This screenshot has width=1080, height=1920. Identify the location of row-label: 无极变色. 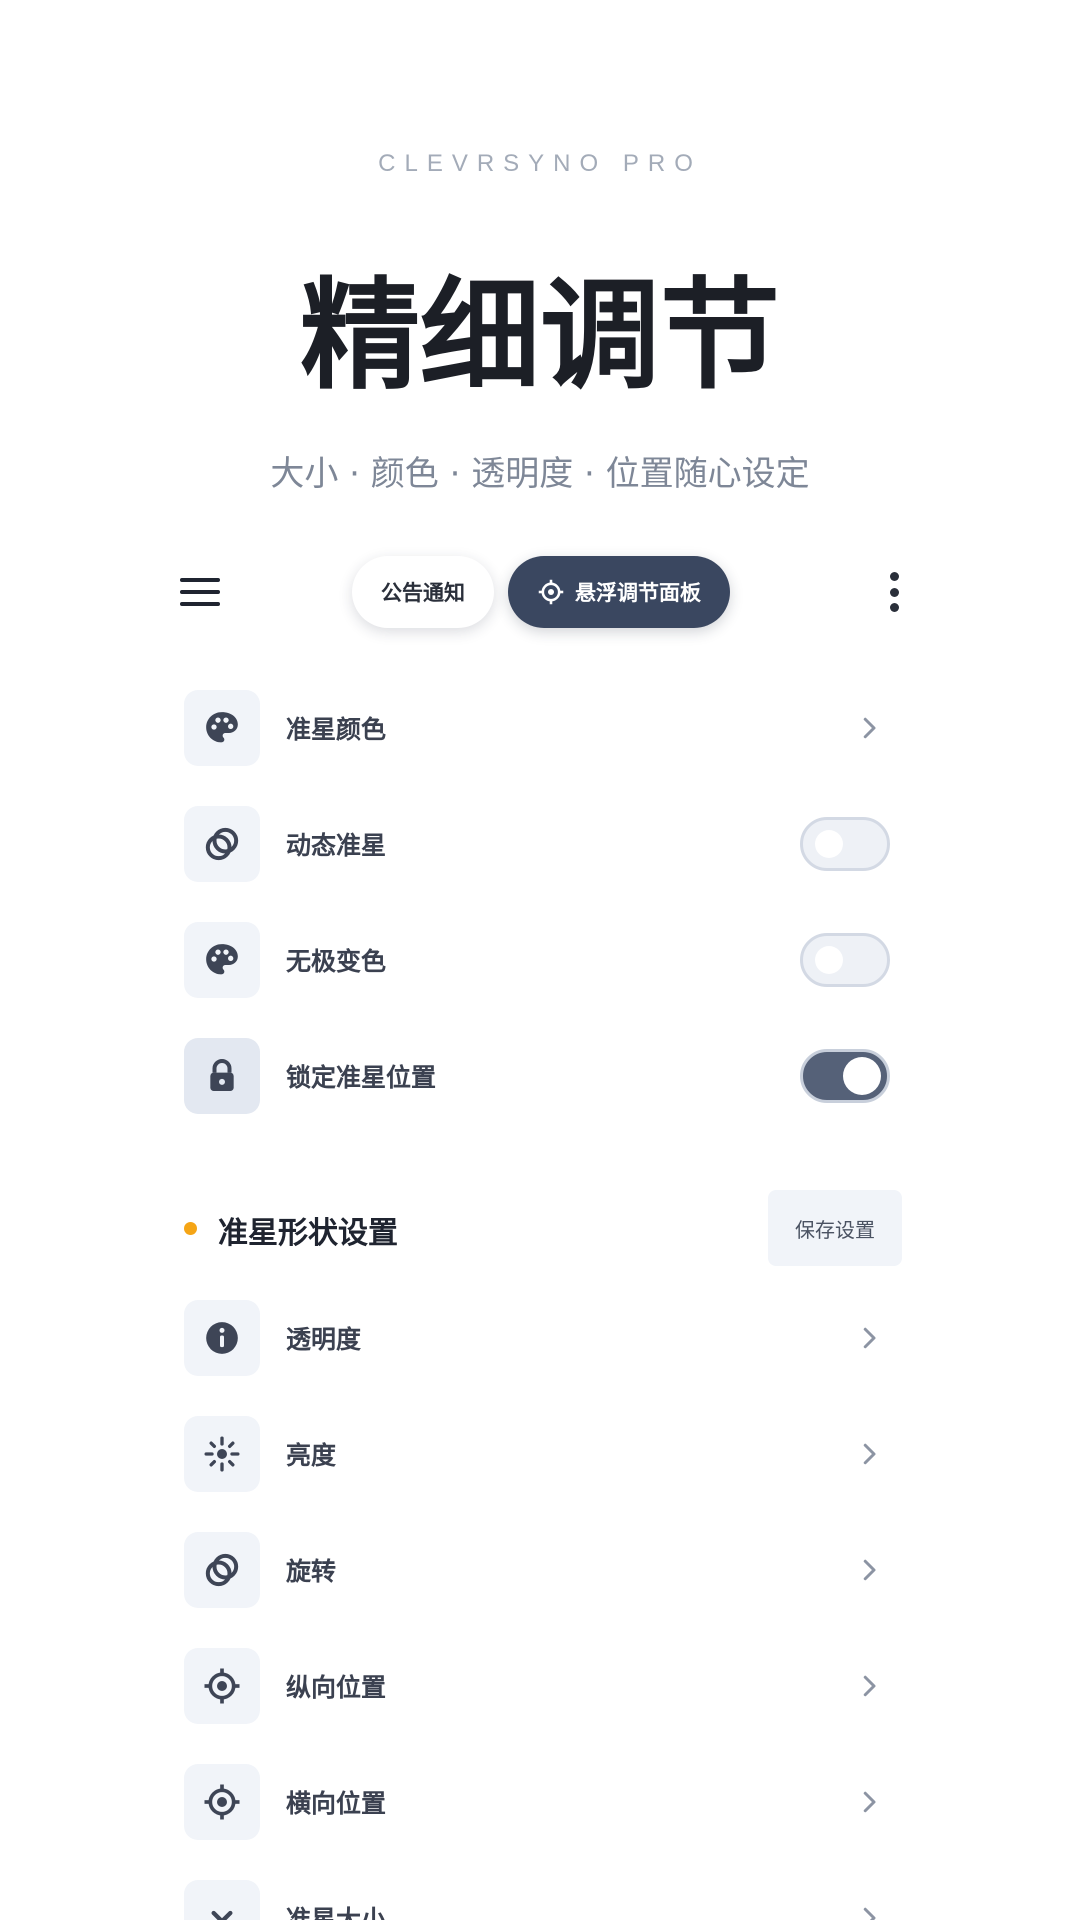
(336, 961).